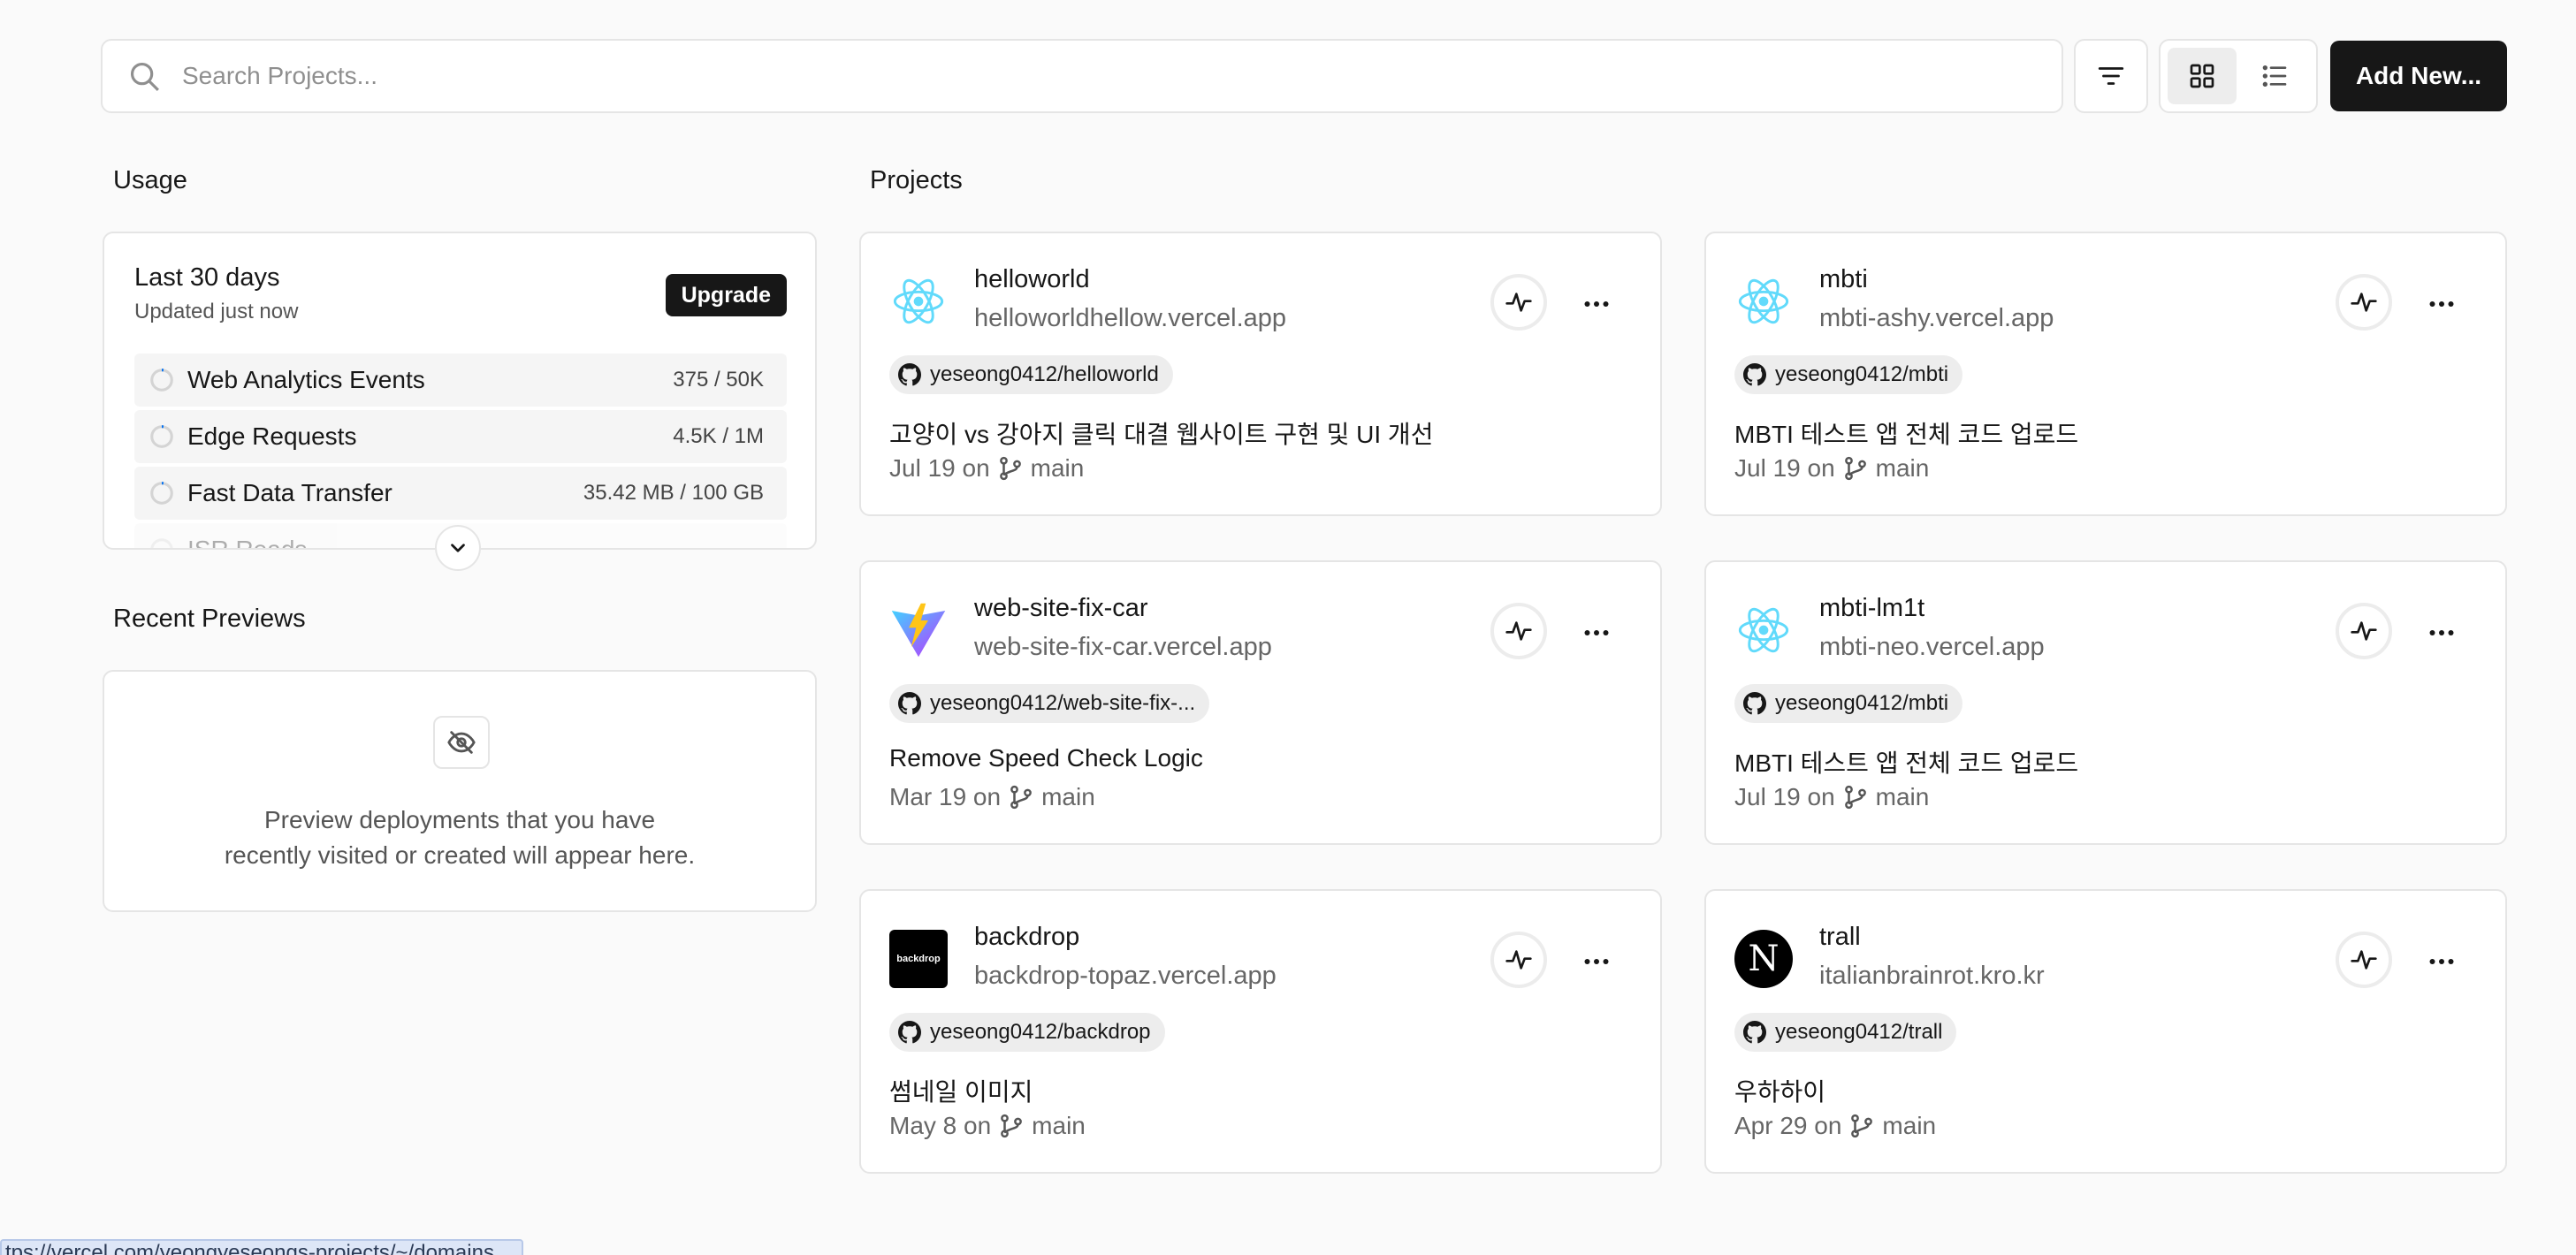 This screenshot has height=1255, width=2576. Describe the element at coordinates (673, 493) in the screenshot. I see `usage-value: 35.42 MB / 100 GB` at that location.